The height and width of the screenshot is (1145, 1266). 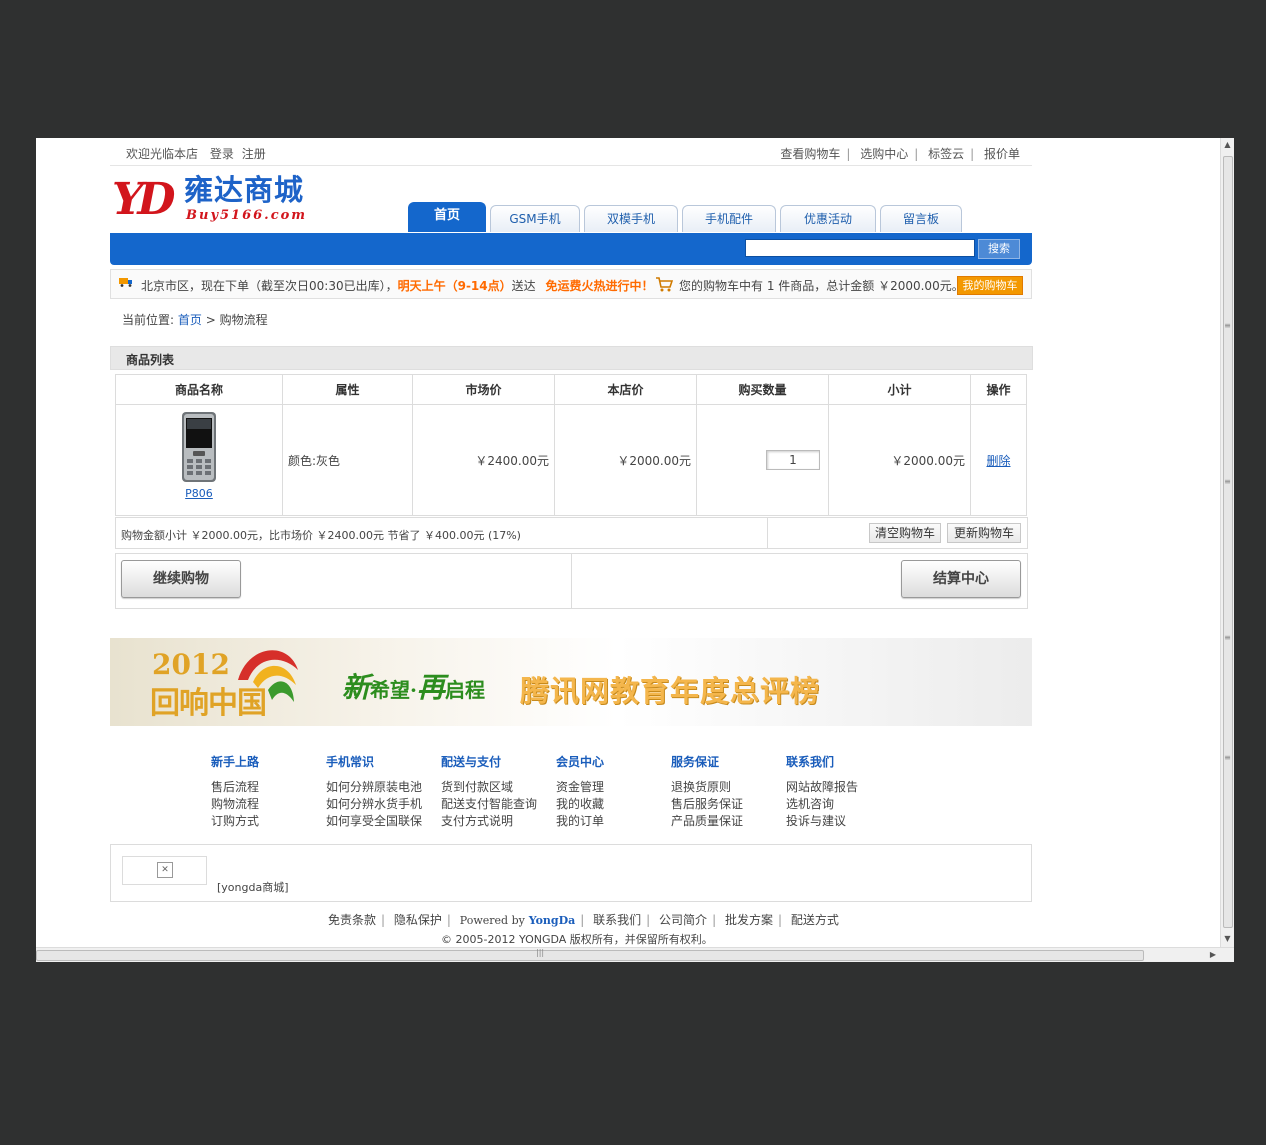 I want to click on col-header-shop-price: 本店价, so click(x=625, y=389).